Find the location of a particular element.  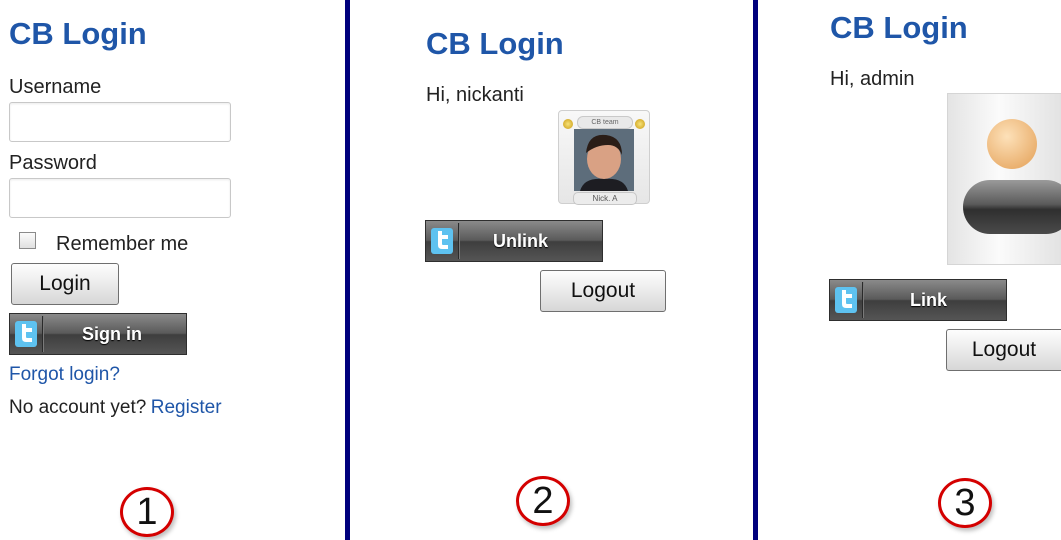

username-input is located at coordinates (120, 122).